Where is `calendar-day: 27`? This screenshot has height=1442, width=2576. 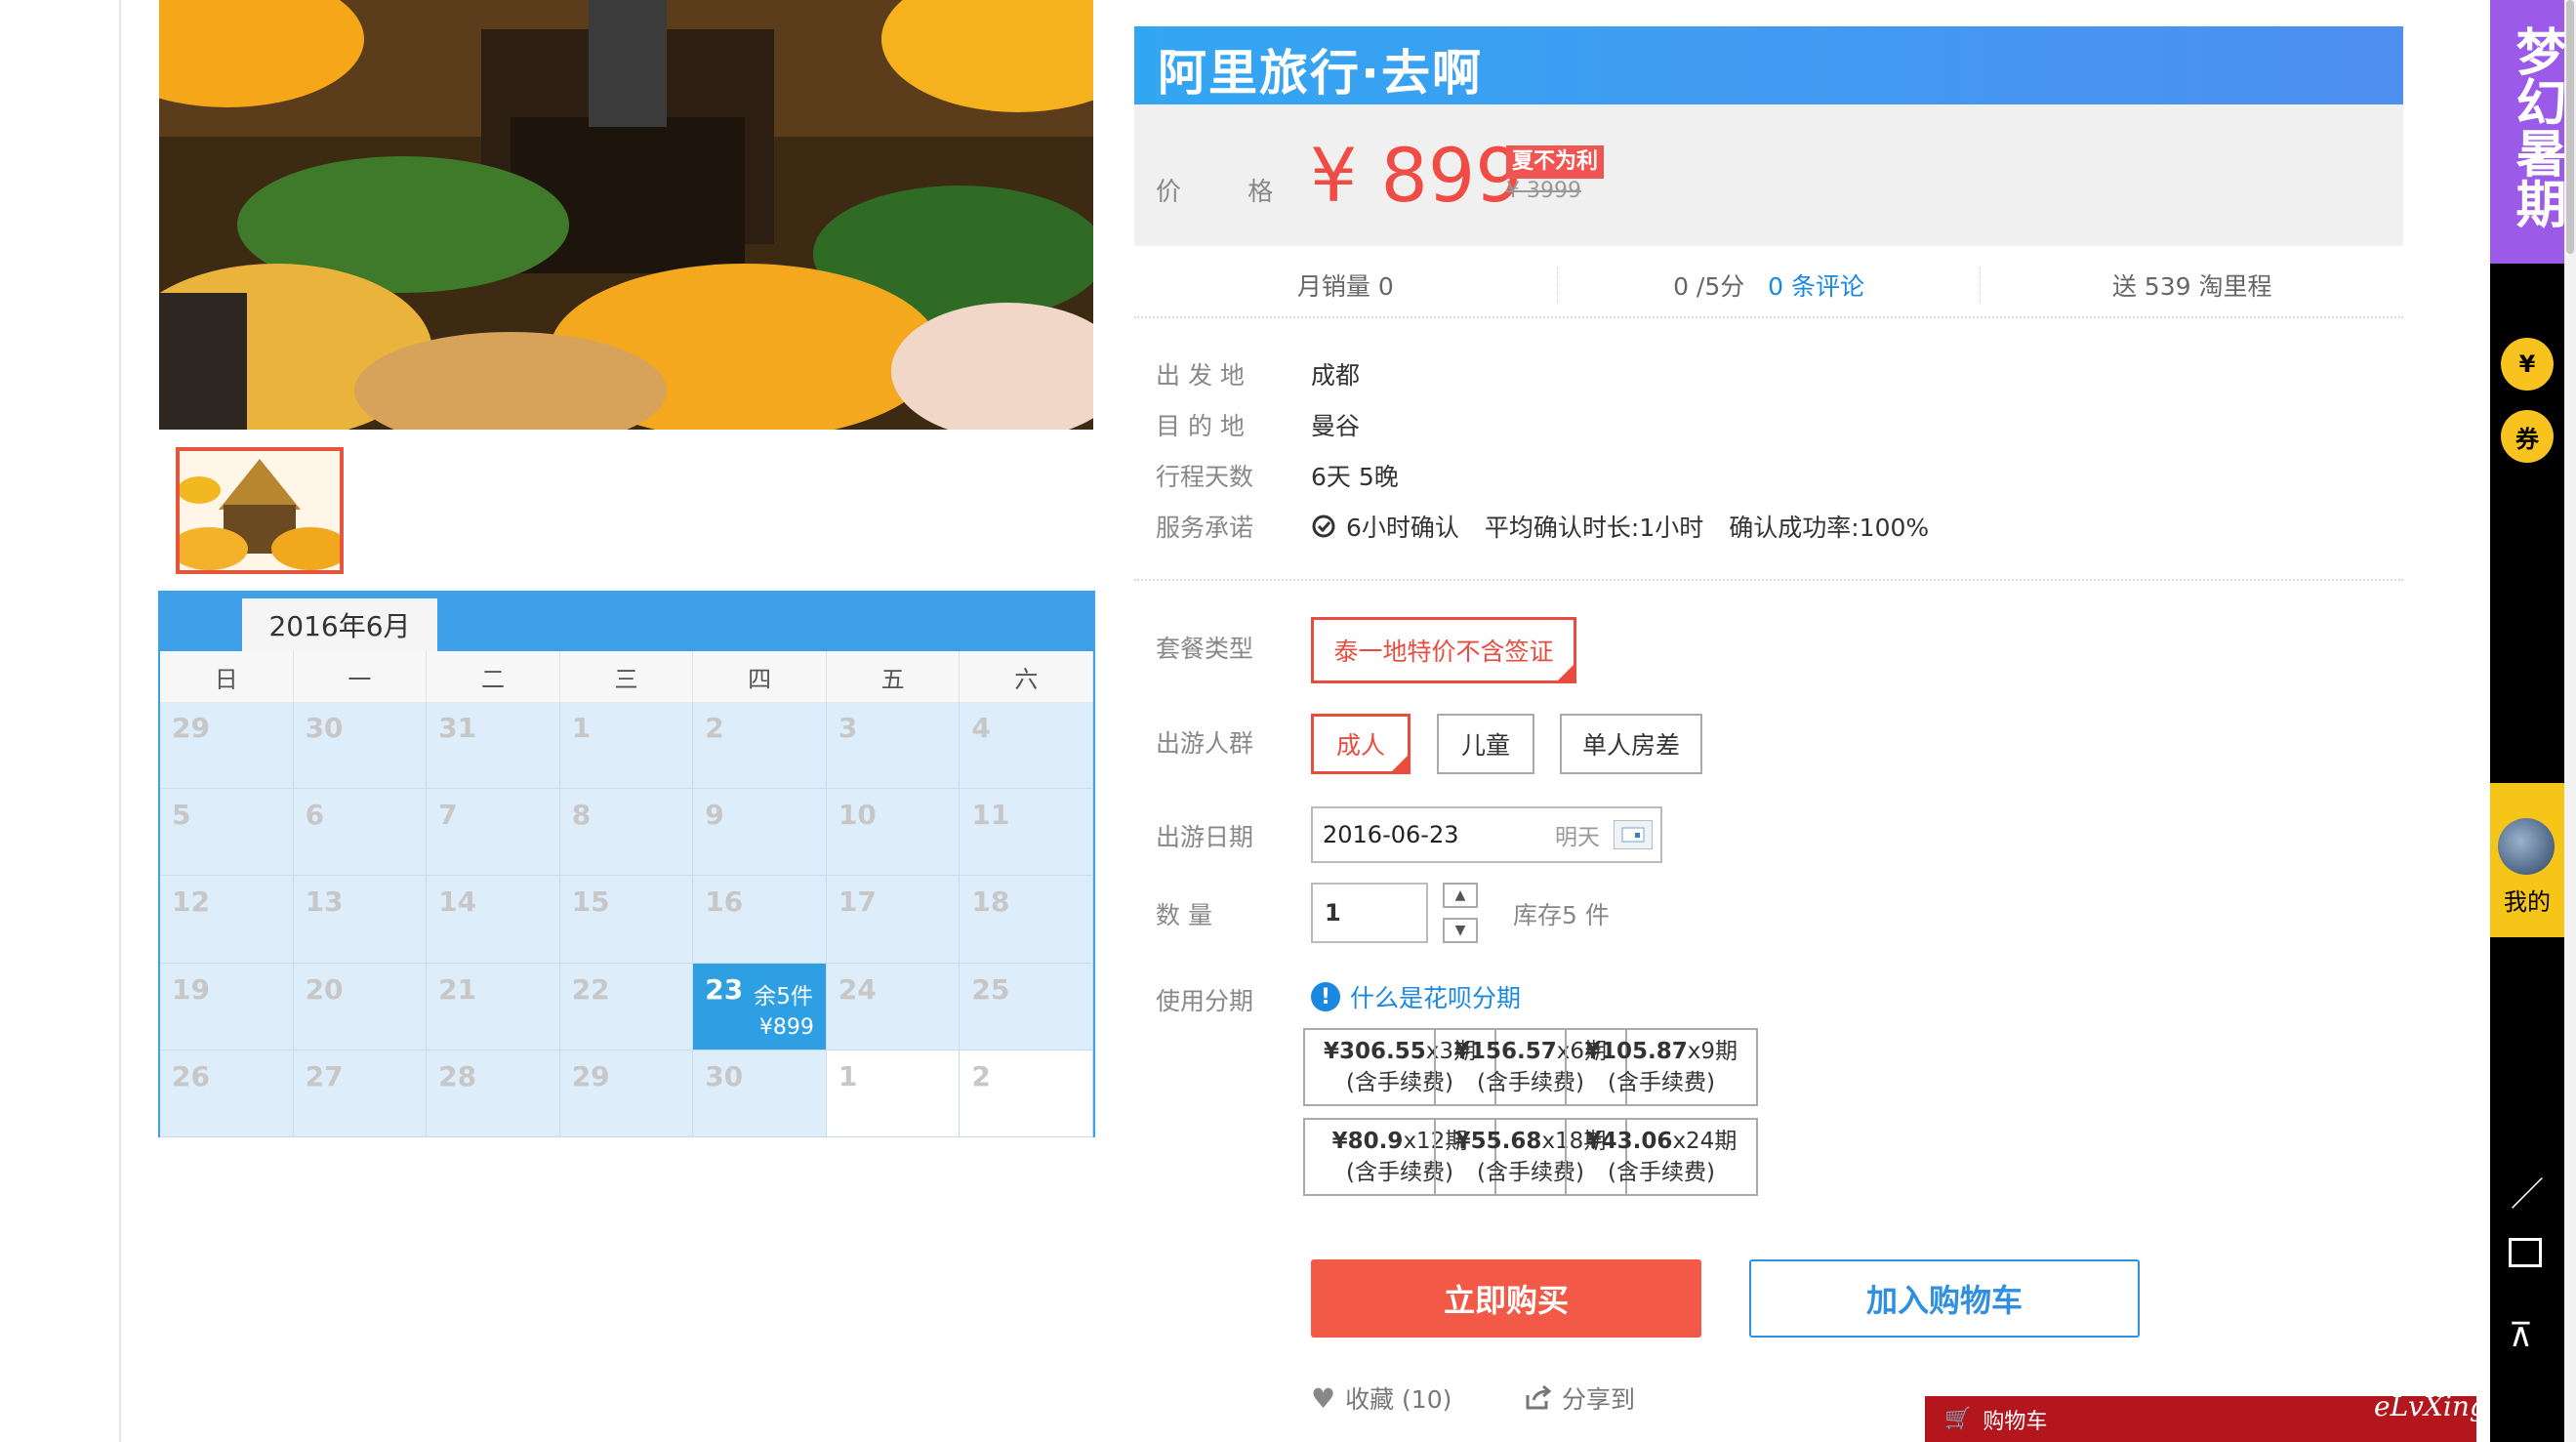 calendar-day: 27 is located at coordinates (360, 1093).